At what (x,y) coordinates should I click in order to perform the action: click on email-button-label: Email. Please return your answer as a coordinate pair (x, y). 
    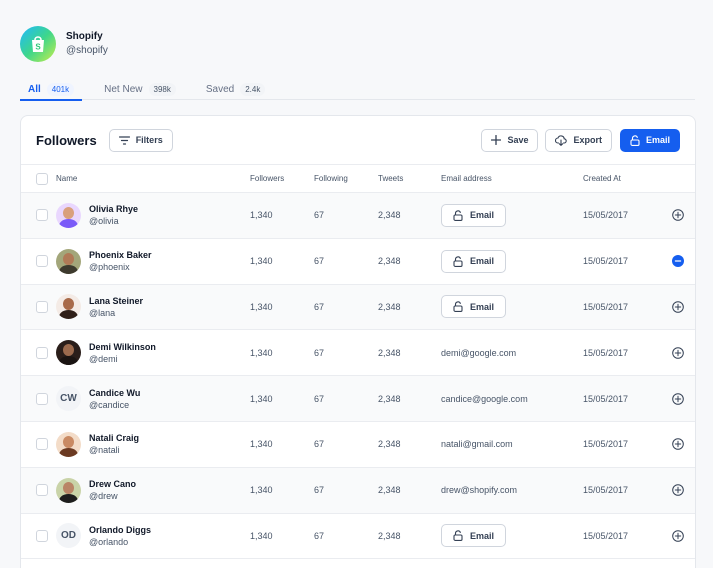
    Looking at the image, I should click on (657, 140).